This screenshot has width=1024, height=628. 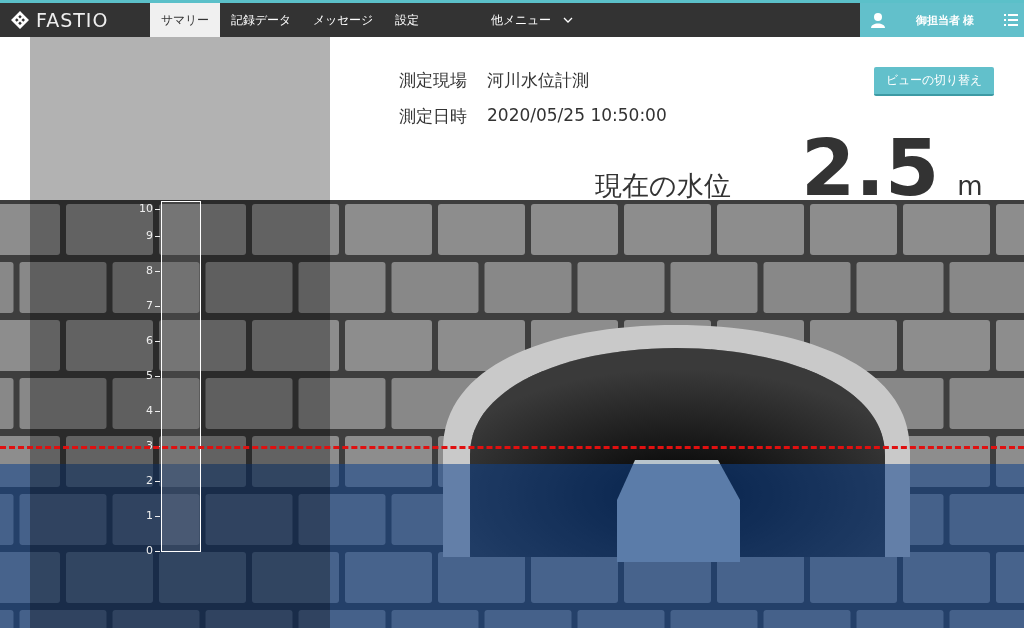 What do you see at coordinates (261, 20) in the screenshot?
I see `nav-tab: 記録データ` at bounding box center [261, 20].